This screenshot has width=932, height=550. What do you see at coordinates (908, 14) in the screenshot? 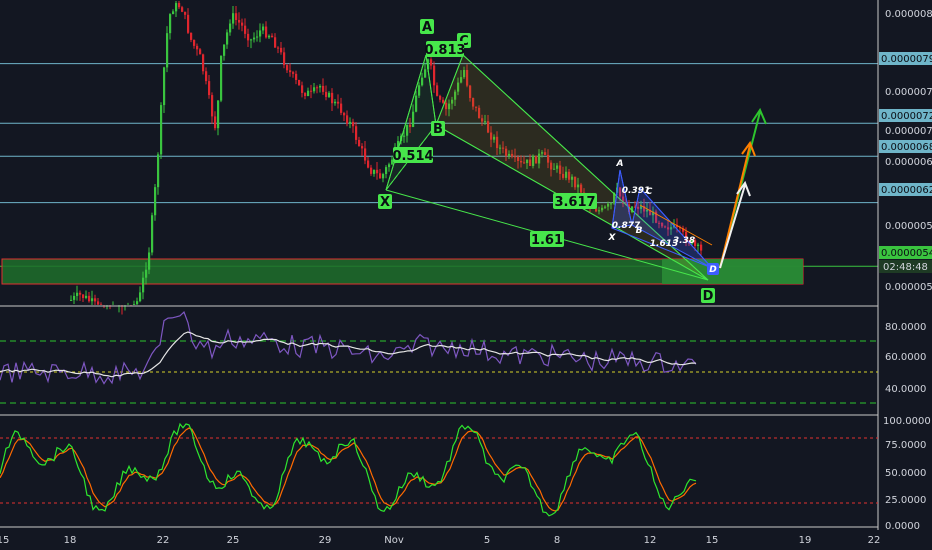
I see `price-tick: 0.00000850` at bounding box center [908, 14].